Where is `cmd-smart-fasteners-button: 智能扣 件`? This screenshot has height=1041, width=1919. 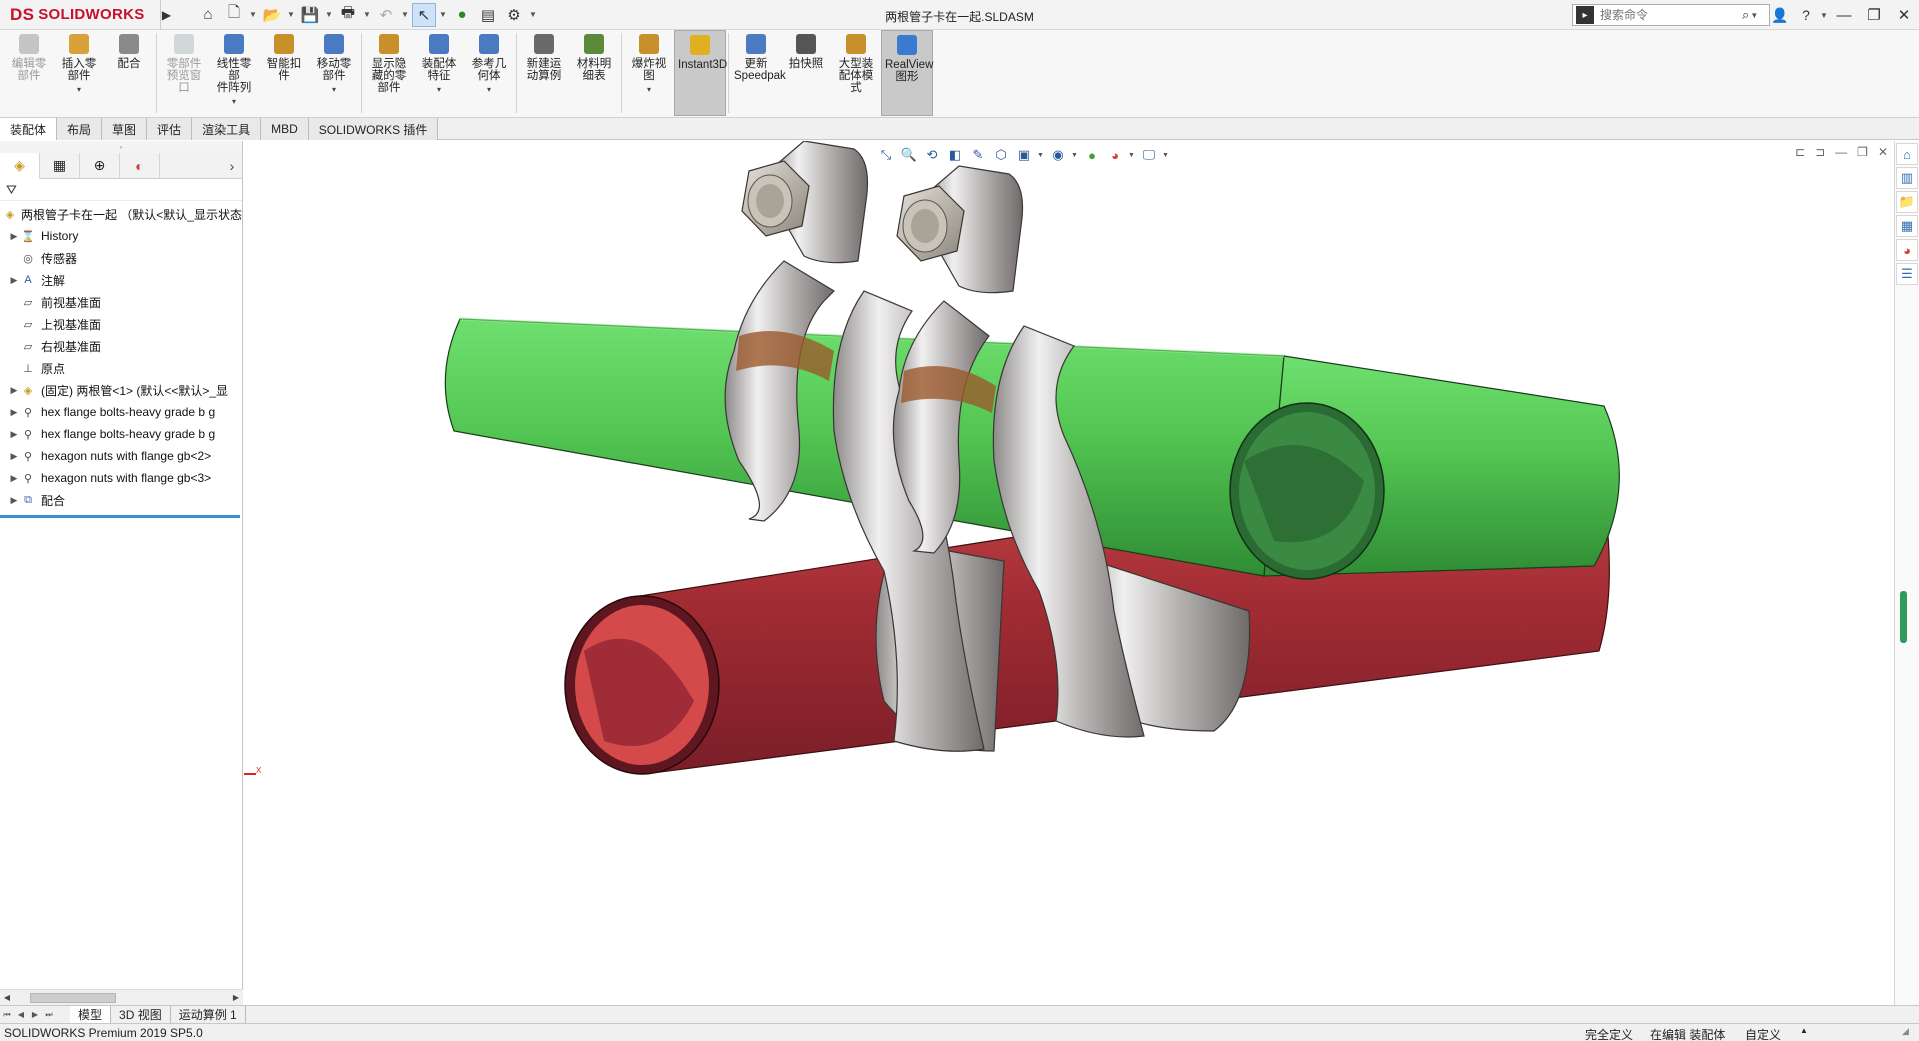
cmd-smart-fasteners-button: 智能扣 件 is located at coordinates (284, 73).